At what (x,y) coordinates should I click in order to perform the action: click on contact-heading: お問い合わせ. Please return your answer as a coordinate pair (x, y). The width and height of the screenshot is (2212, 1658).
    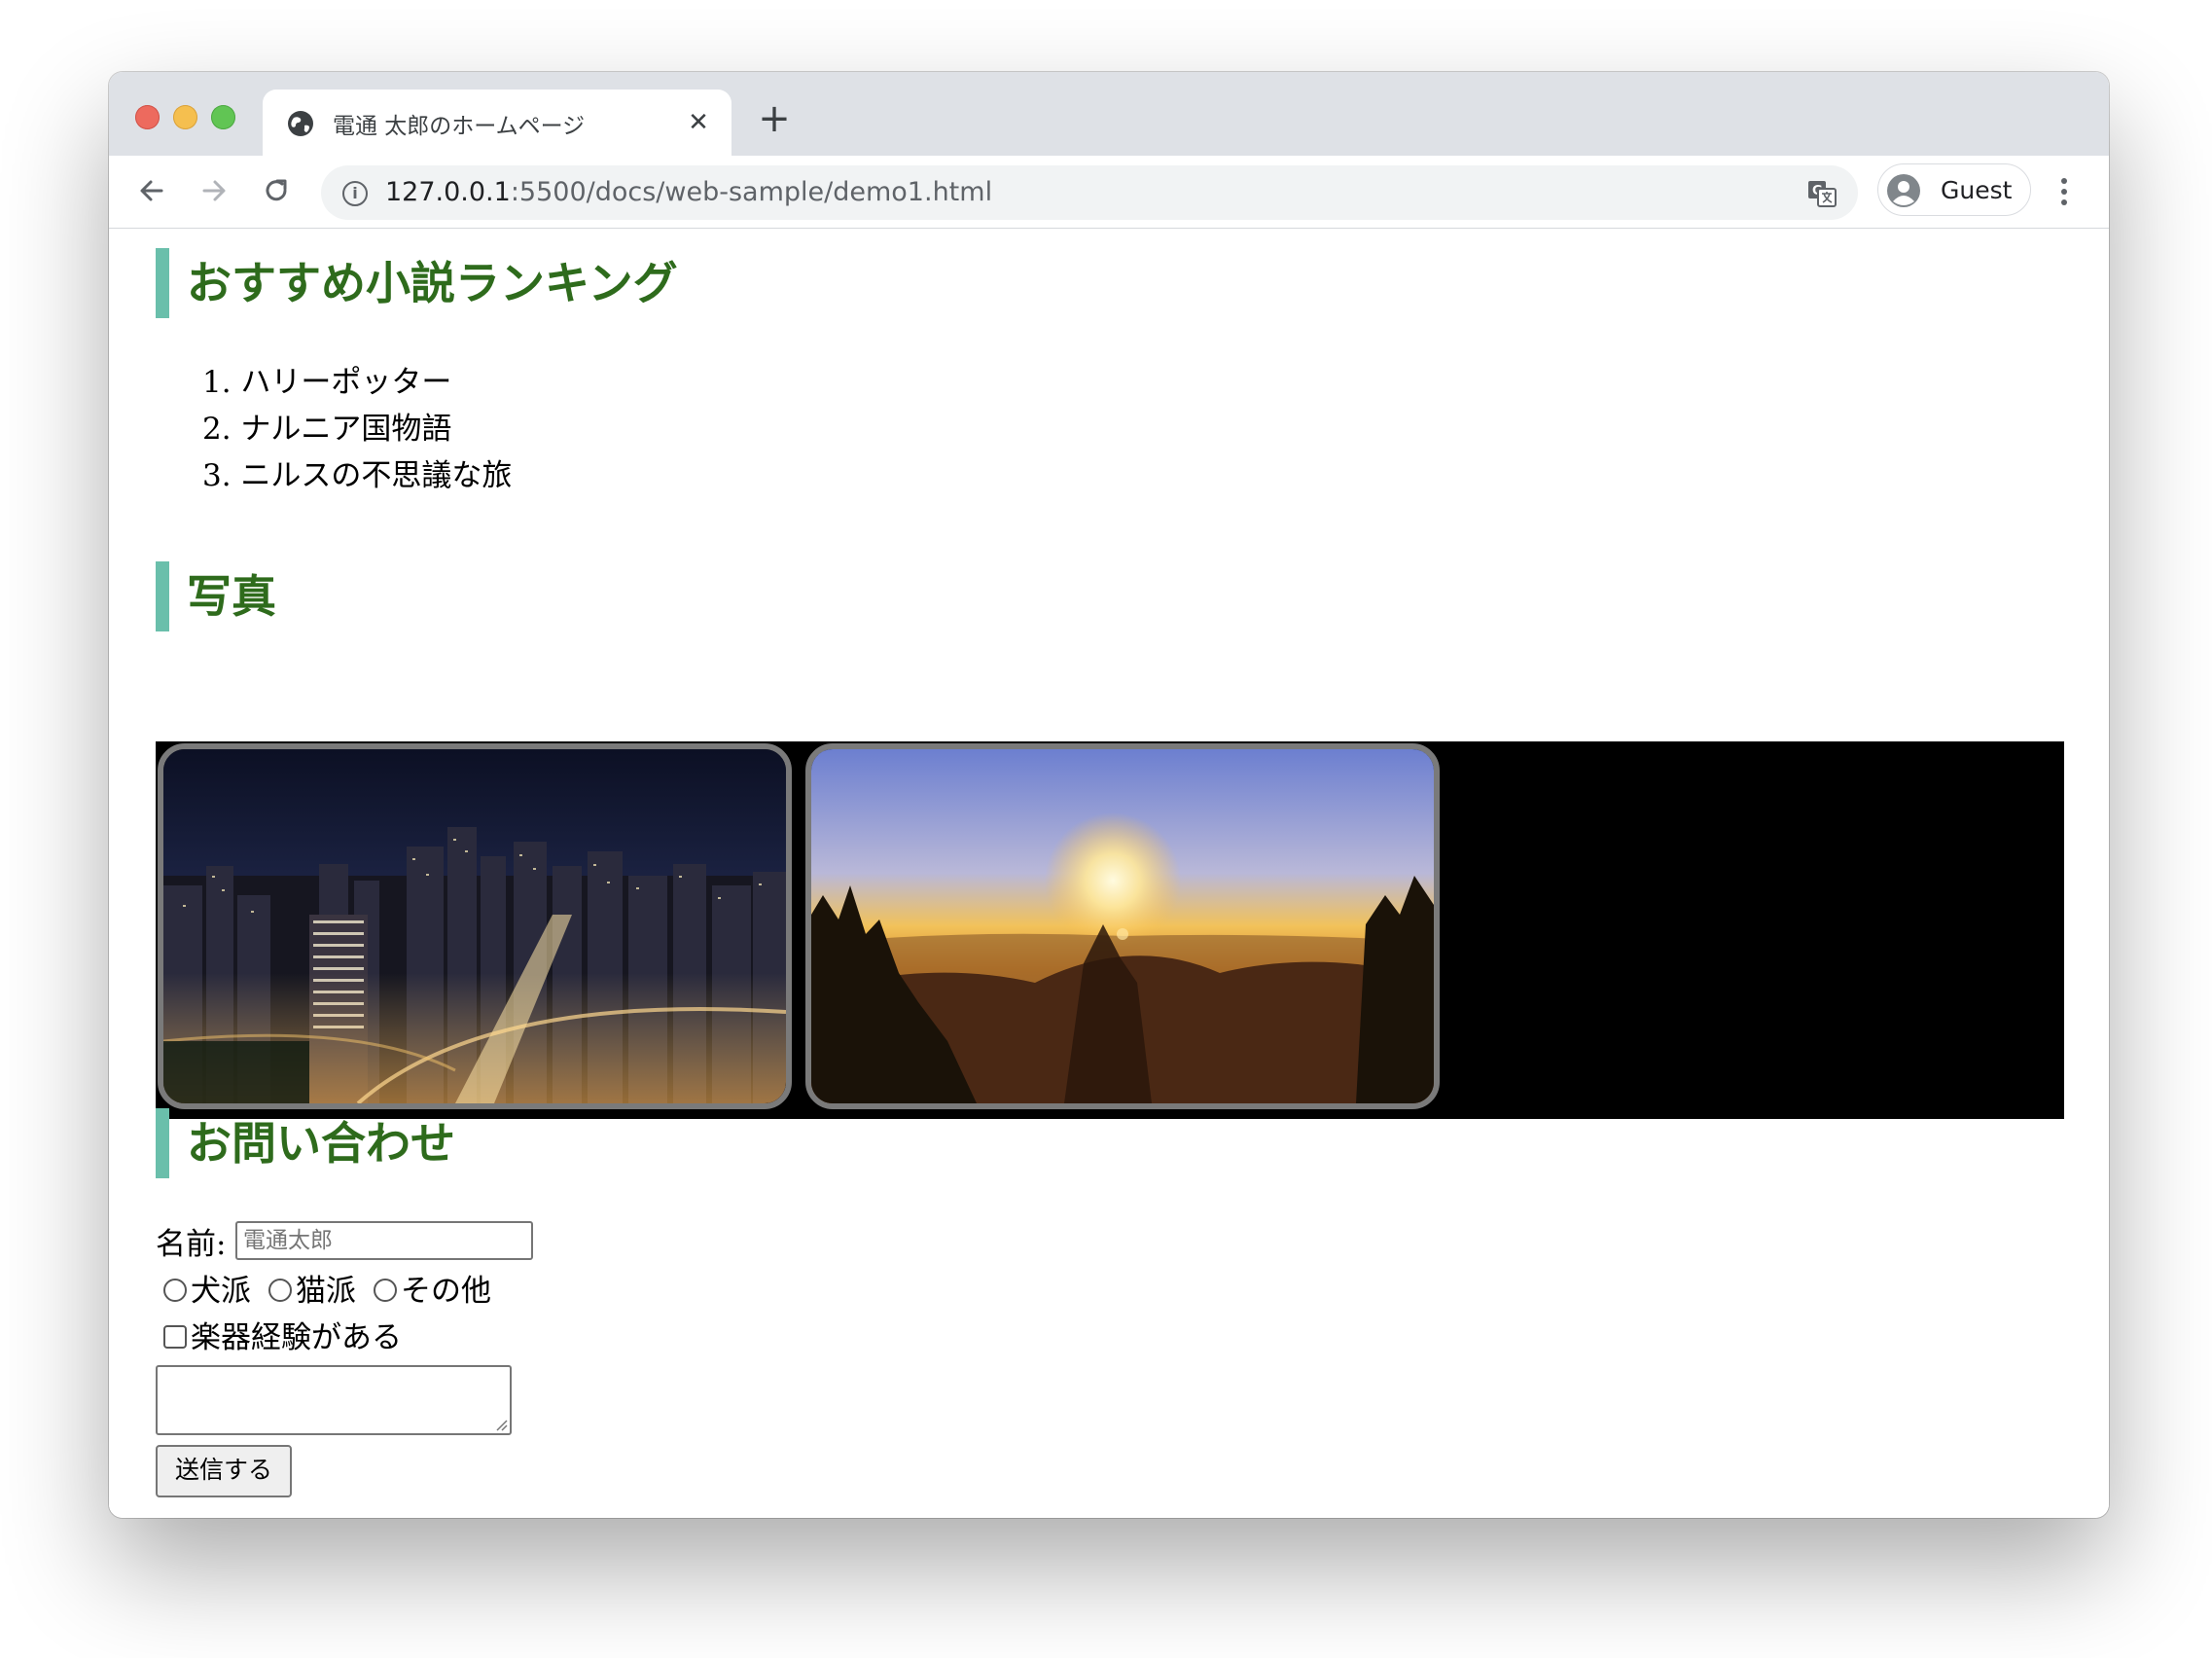
    Looking at the image, I should click on (305, 1143).